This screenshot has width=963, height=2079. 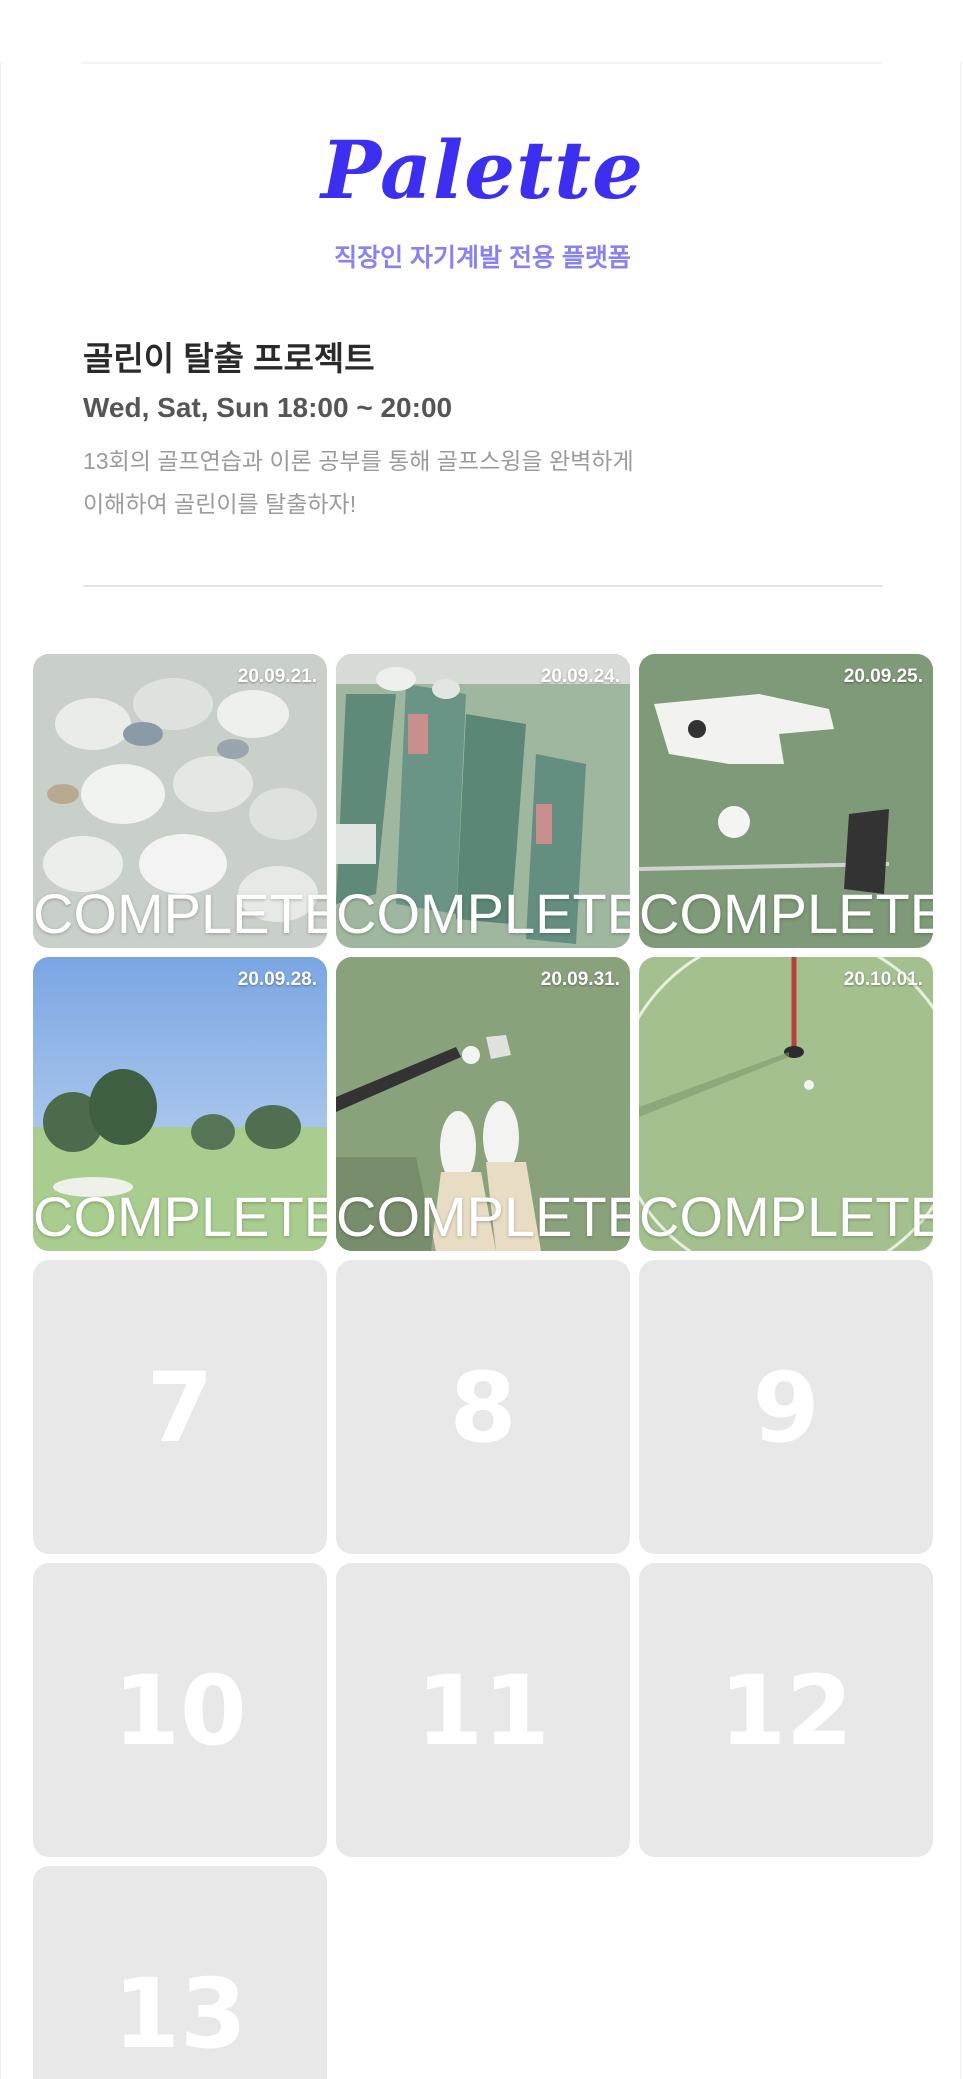 What do you see at coordinates (277, 676) in the screenshot?
I see `session-date: 20.09.21.` at bounding box center [277, 676].